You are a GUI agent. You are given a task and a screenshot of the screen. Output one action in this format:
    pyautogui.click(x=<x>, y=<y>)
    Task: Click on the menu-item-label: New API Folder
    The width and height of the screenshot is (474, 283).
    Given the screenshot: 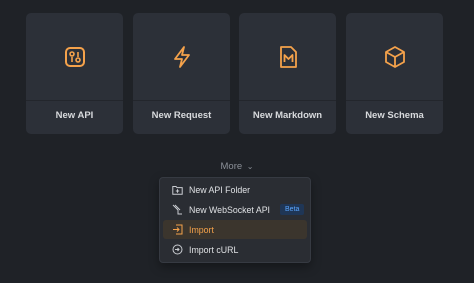 What is the action you would take?
    pyautogui.click(x=220, y=189)
    